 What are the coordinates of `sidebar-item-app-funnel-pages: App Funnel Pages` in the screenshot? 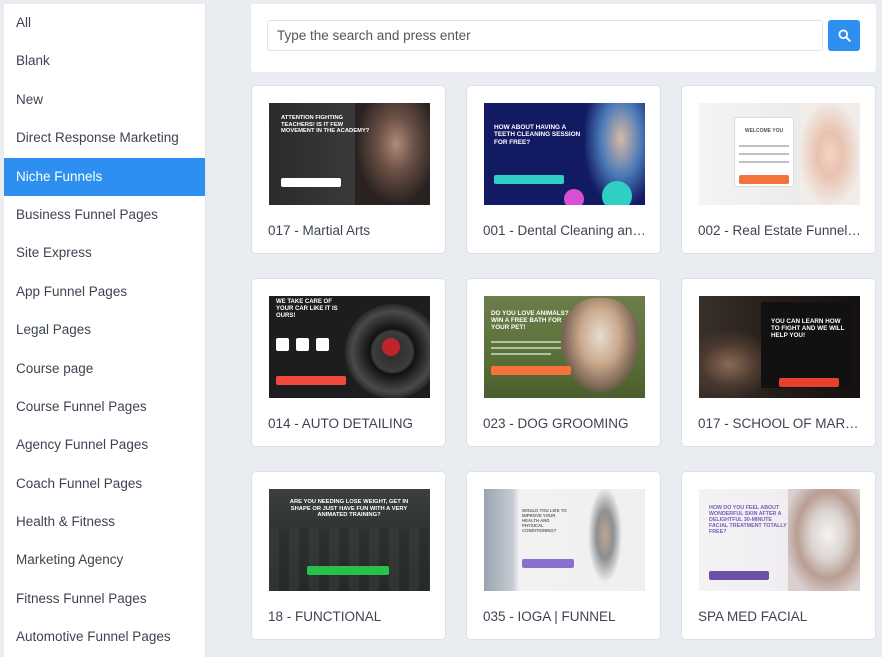 It's located at (104, 292).